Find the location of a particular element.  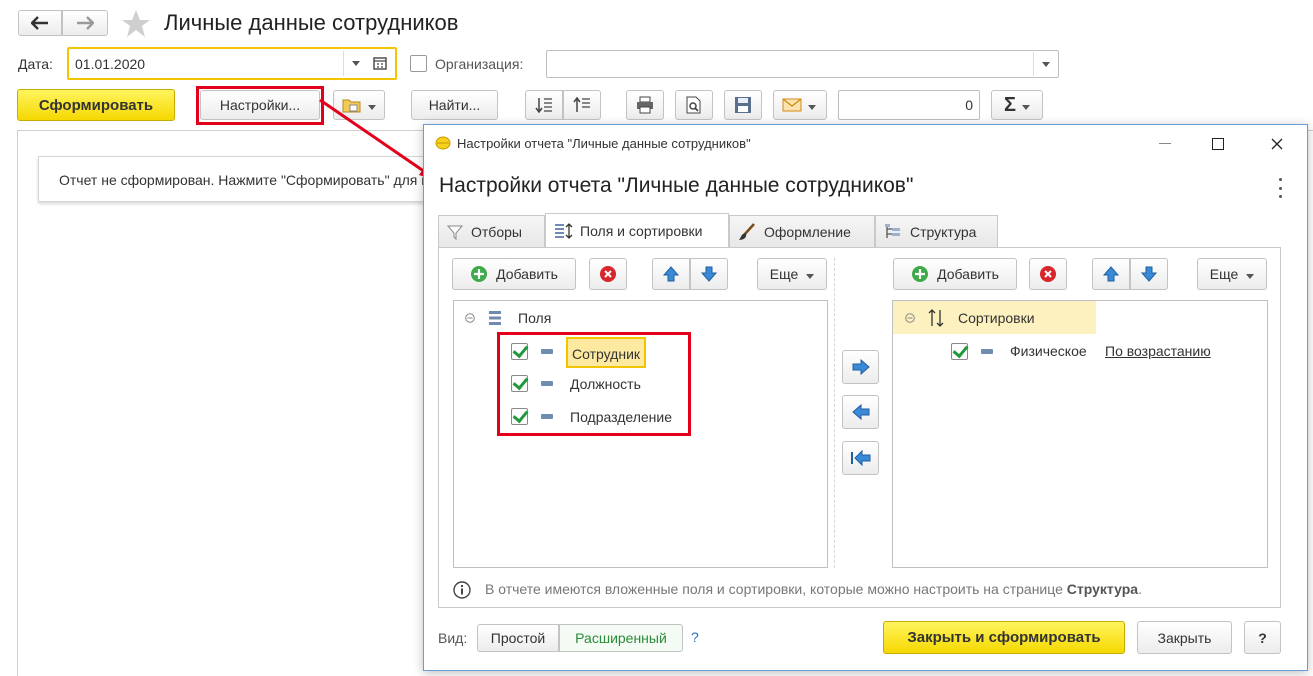

add-to-sorting-button is located at coordinates (860, 367).